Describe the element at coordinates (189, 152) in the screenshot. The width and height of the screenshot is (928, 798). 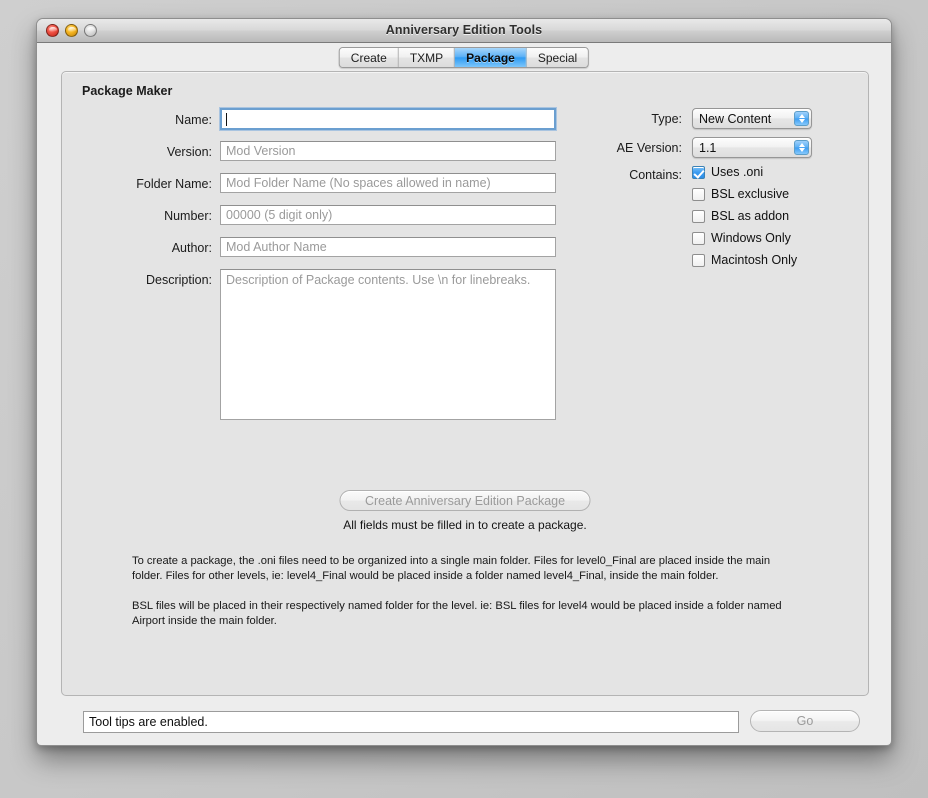
I see `label-version: Version:` at that location.